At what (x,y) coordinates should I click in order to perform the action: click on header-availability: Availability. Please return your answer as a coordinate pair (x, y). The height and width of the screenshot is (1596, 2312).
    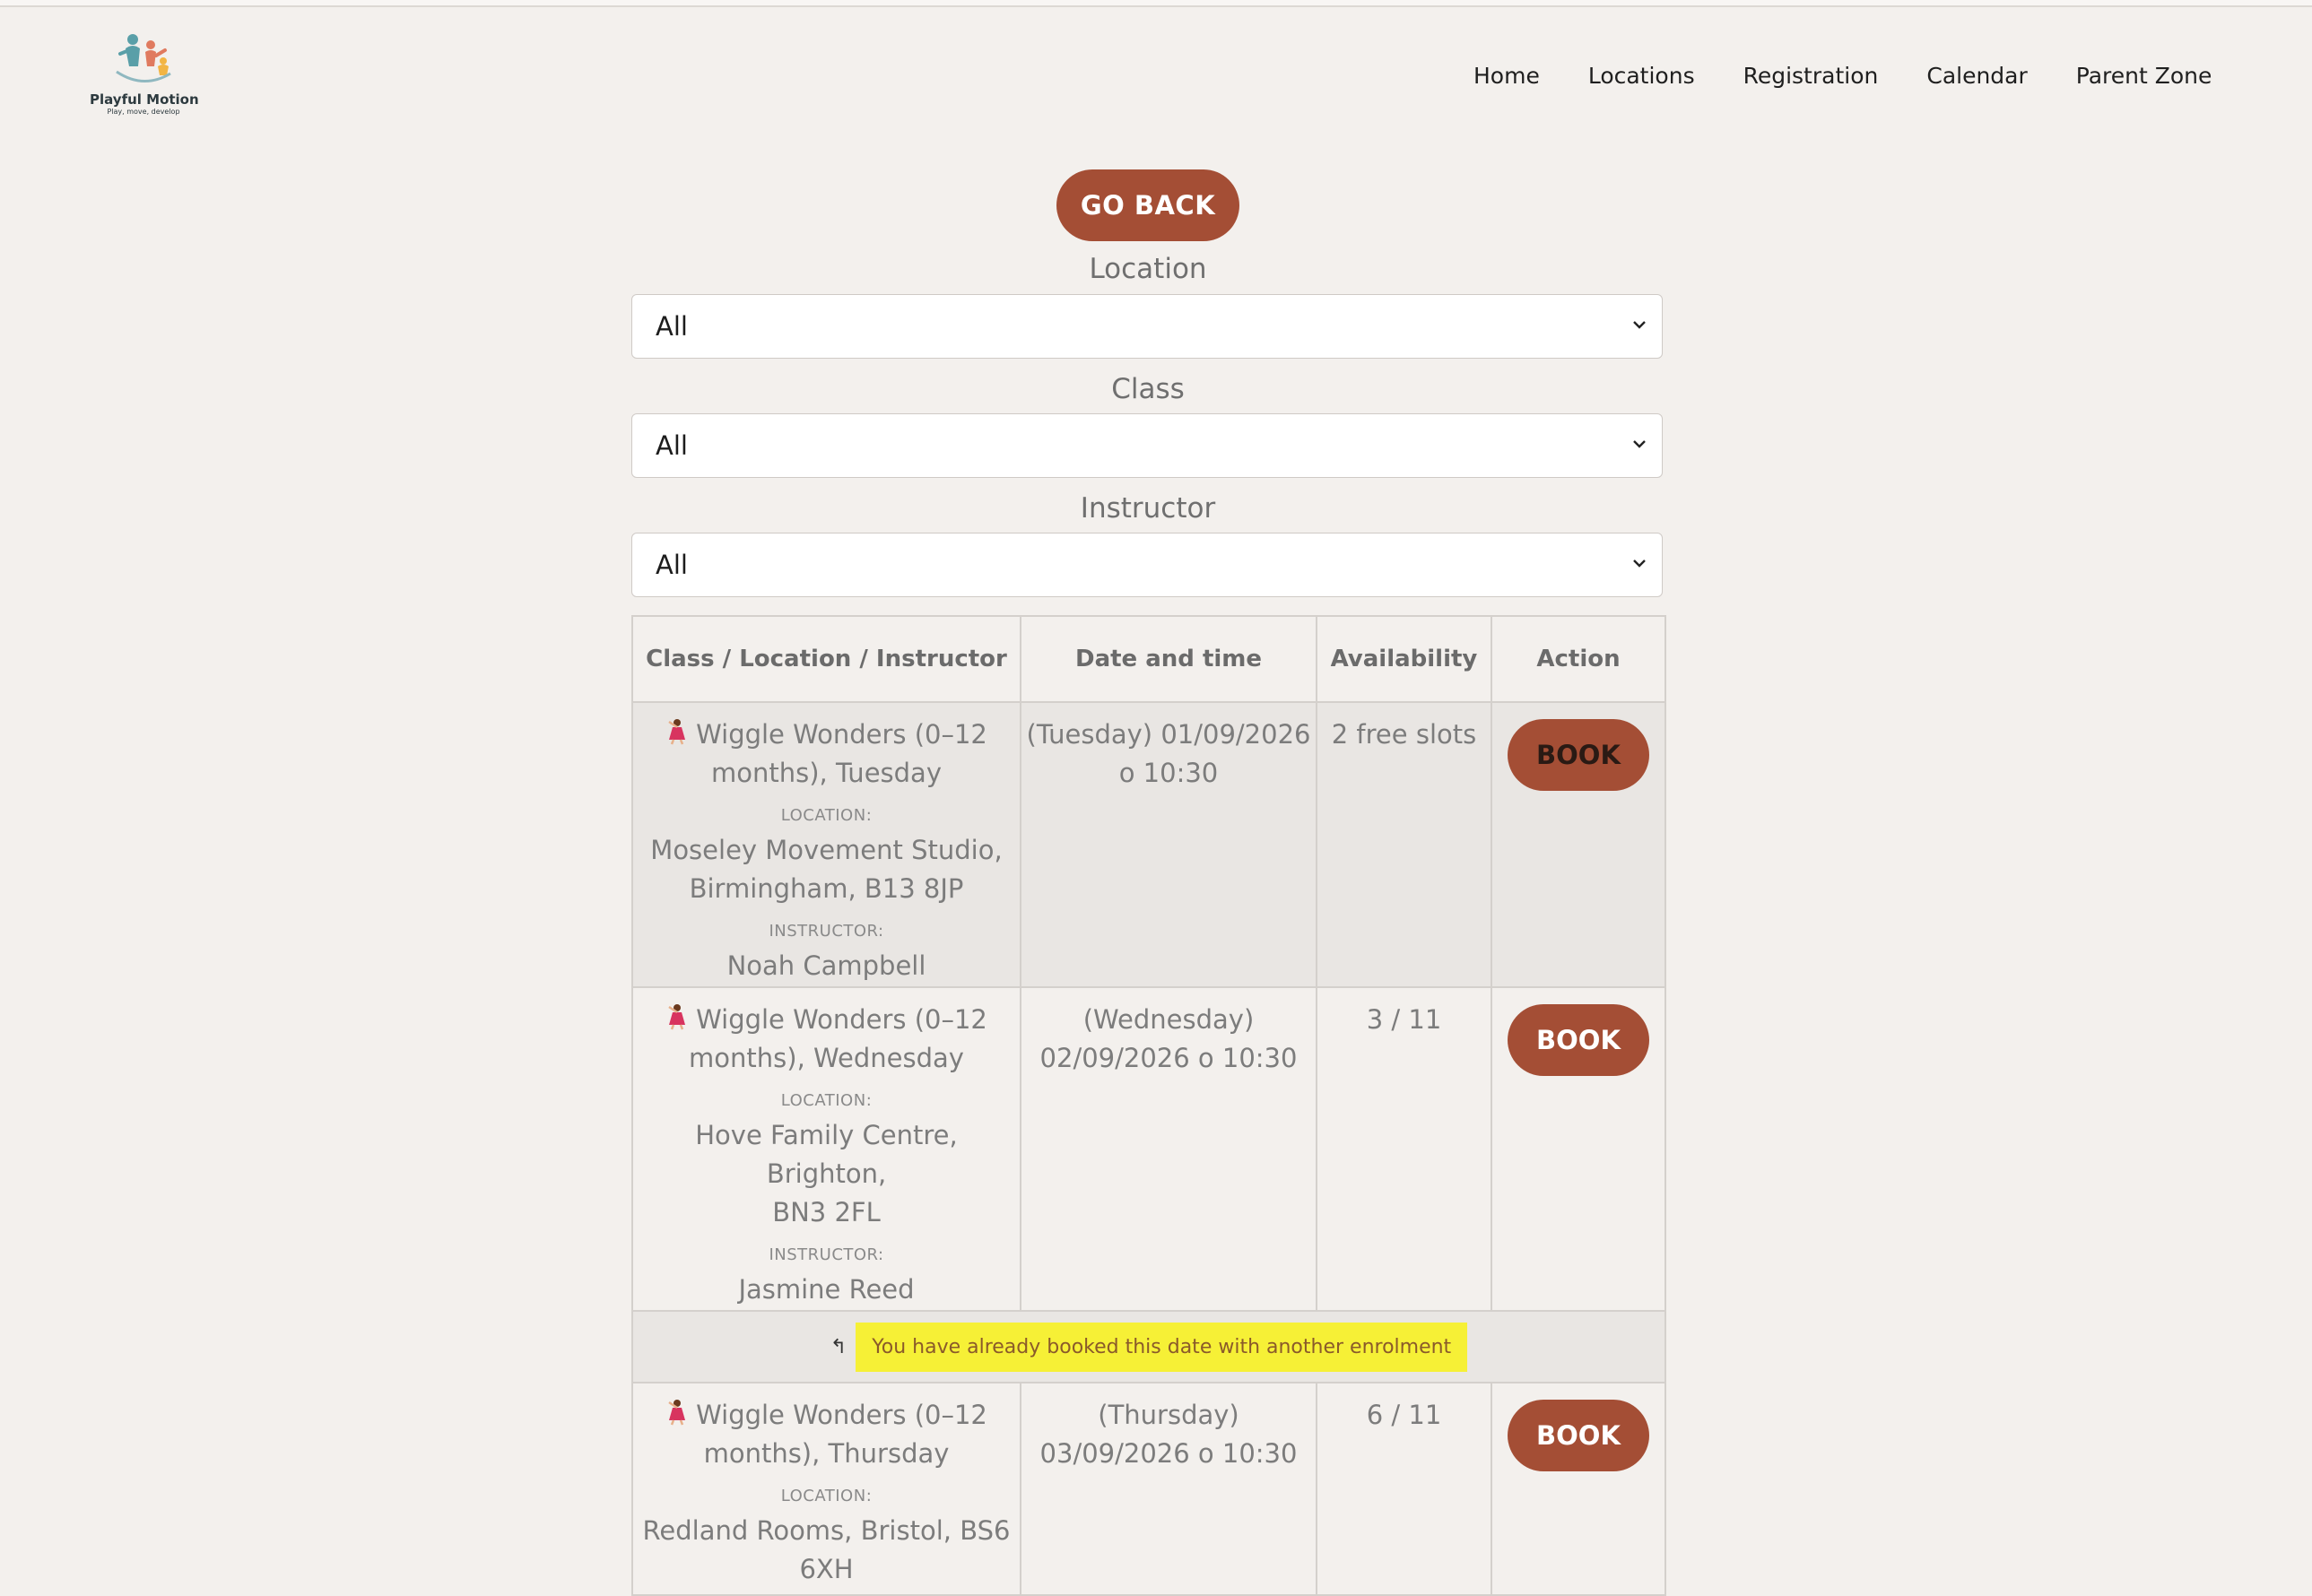
    Looking at the image, I should click on (1404, 659).